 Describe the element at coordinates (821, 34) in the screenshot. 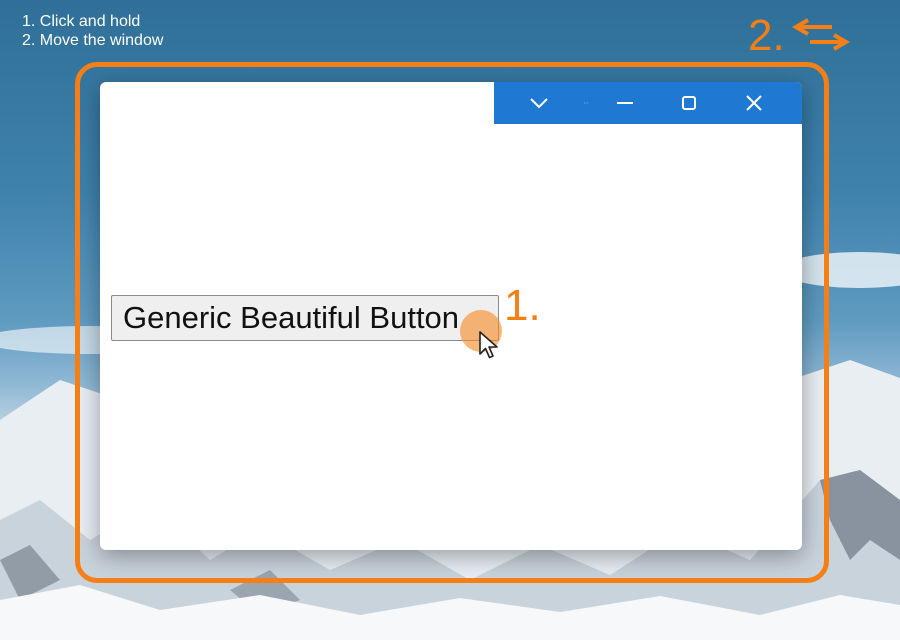

I see `move-arrows-icon` at that location.